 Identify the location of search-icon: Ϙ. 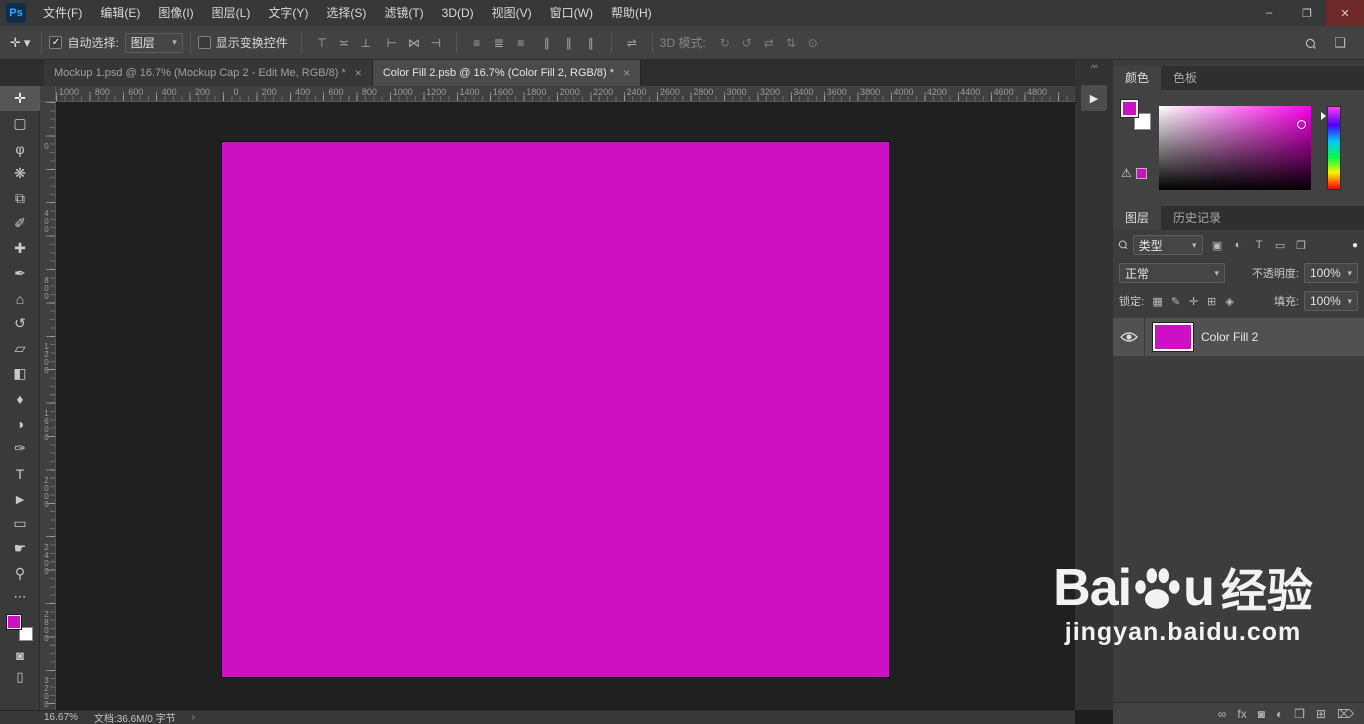
(1310, 42).